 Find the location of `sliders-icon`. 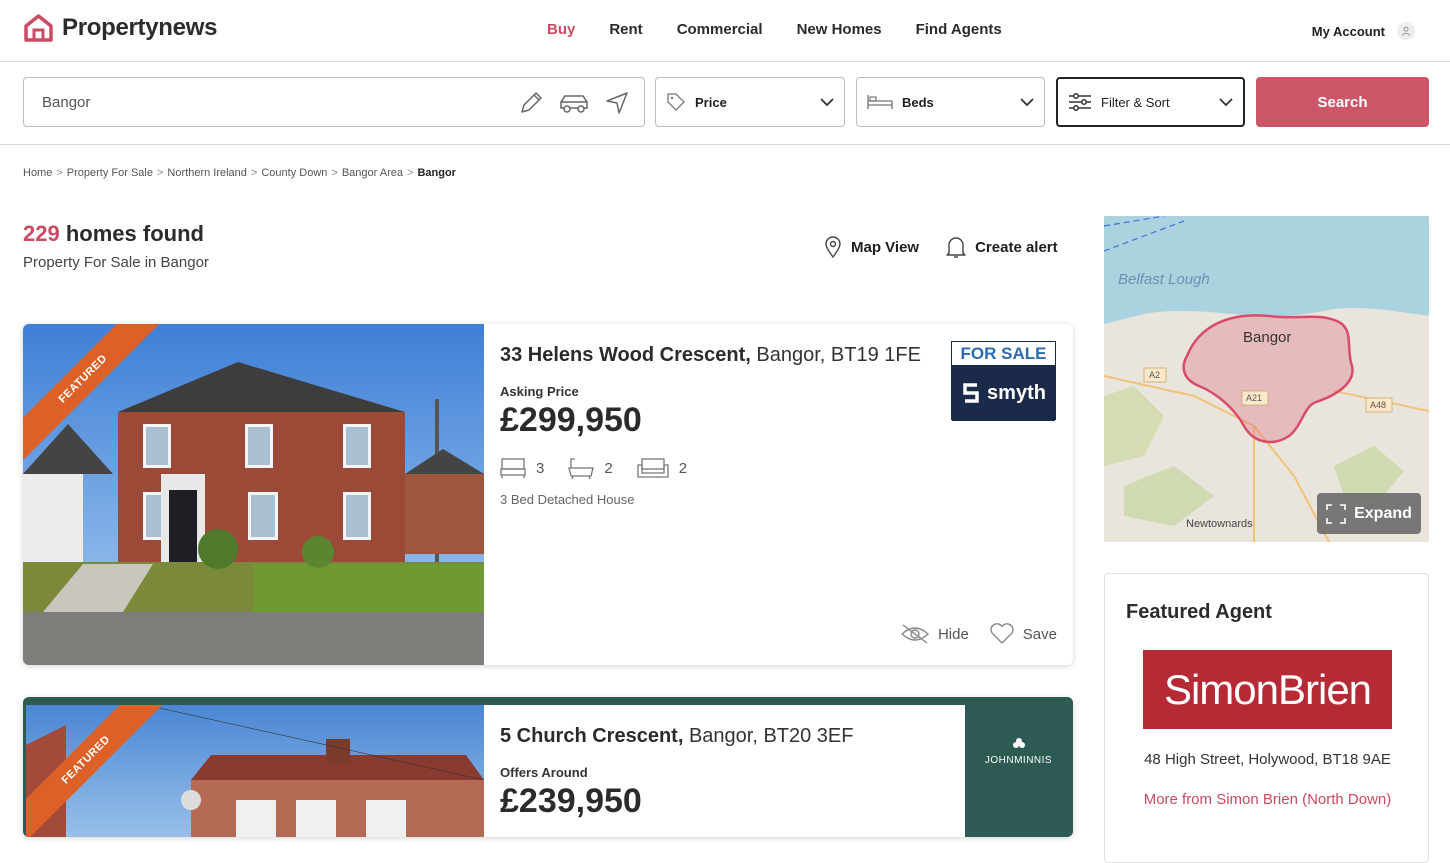

sliders-icon is located at coordinates (1080, 102).